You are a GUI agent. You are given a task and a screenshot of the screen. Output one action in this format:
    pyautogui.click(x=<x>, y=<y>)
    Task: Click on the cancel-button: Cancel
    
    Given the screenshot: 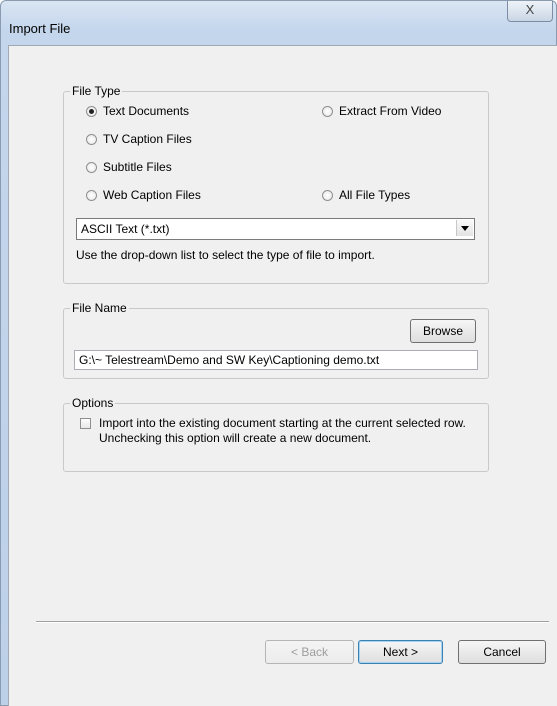 What is the action you would take?
    pyautogui.click(x=502, y=652)
    